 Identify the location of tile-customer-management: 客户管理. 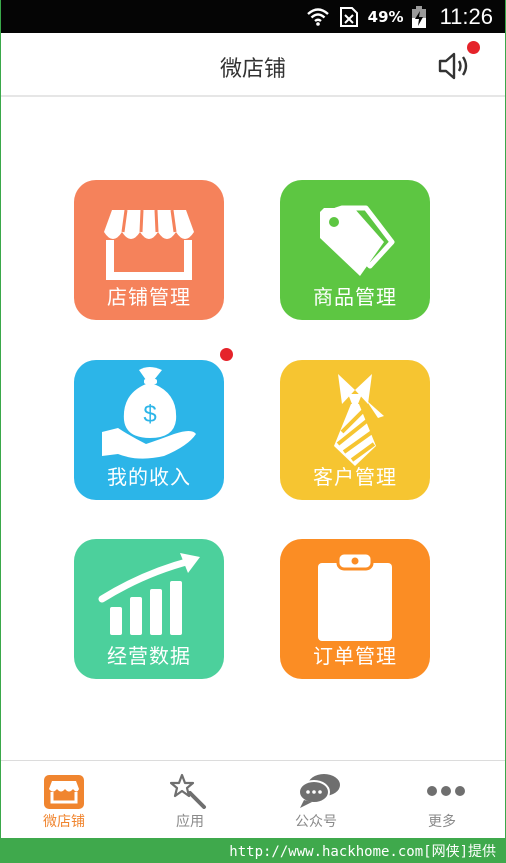
(355, 430).